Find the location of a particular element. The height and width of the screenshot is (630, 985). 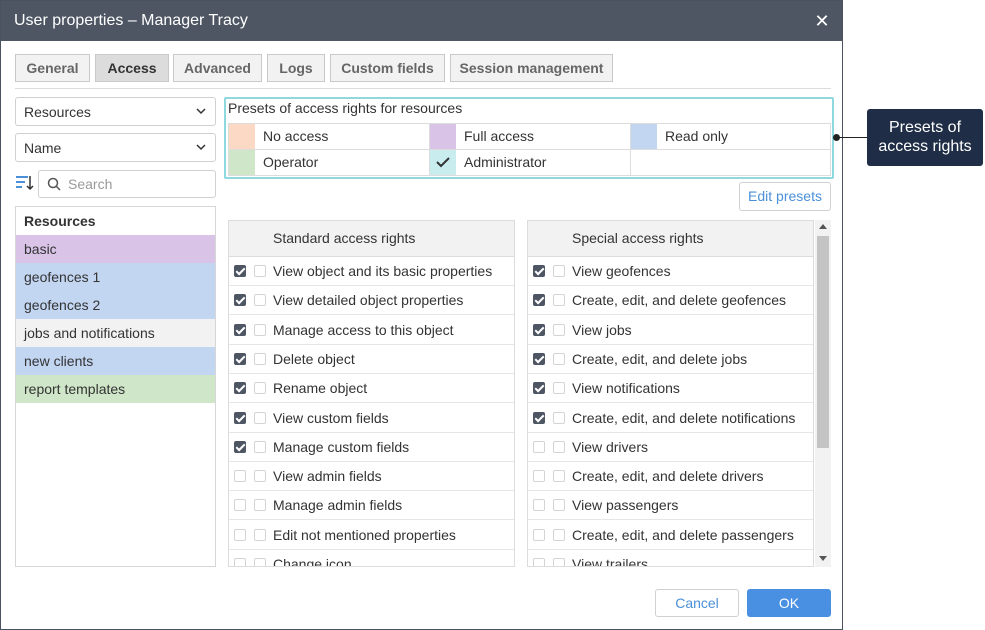

standard-right-row-label: Delete object is located at coordinates (314, 358).